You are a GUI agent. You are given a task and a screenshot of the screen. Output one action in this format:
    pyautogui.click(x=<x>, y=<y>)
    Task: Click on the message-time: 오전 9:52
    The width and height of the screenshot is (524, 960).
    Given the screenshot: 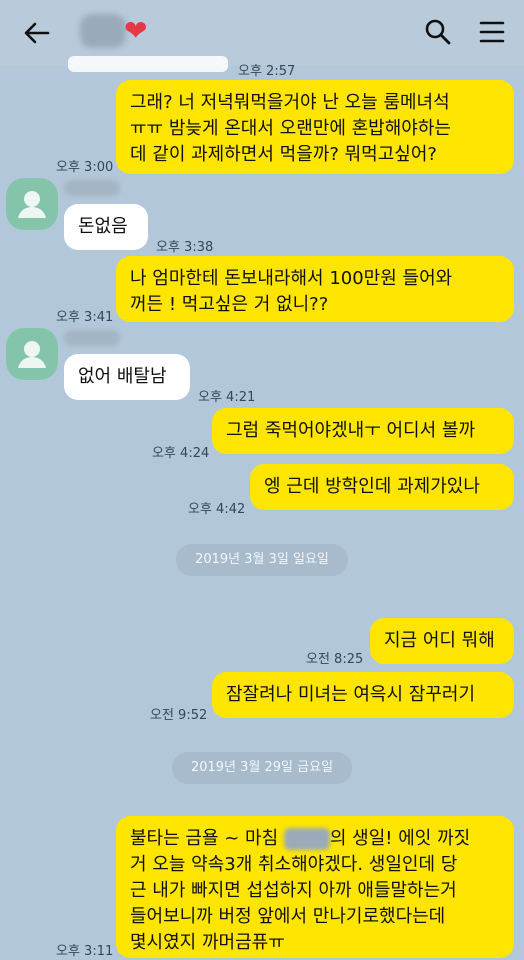 What is the action you would take?
    pyautogui.click(x=179, y=715)
    